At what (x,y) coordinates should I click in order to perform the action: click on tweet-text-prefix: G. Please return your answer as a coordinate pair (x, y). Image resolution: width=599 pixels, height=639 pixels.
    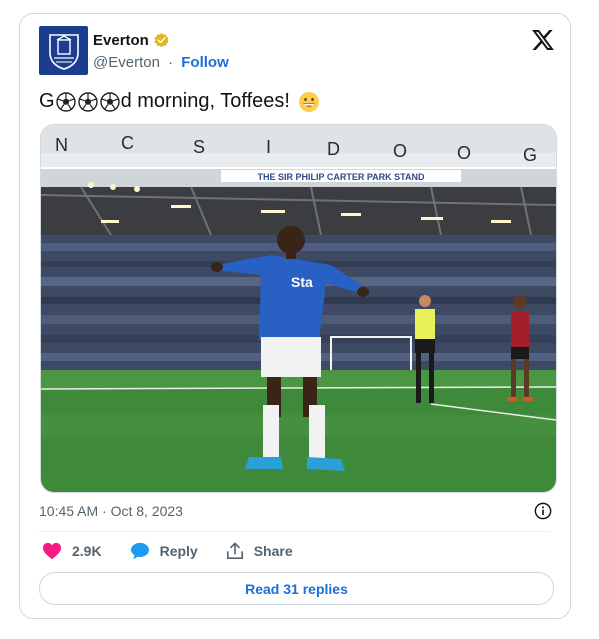
    Looking at the image, I should click on (47, 101).